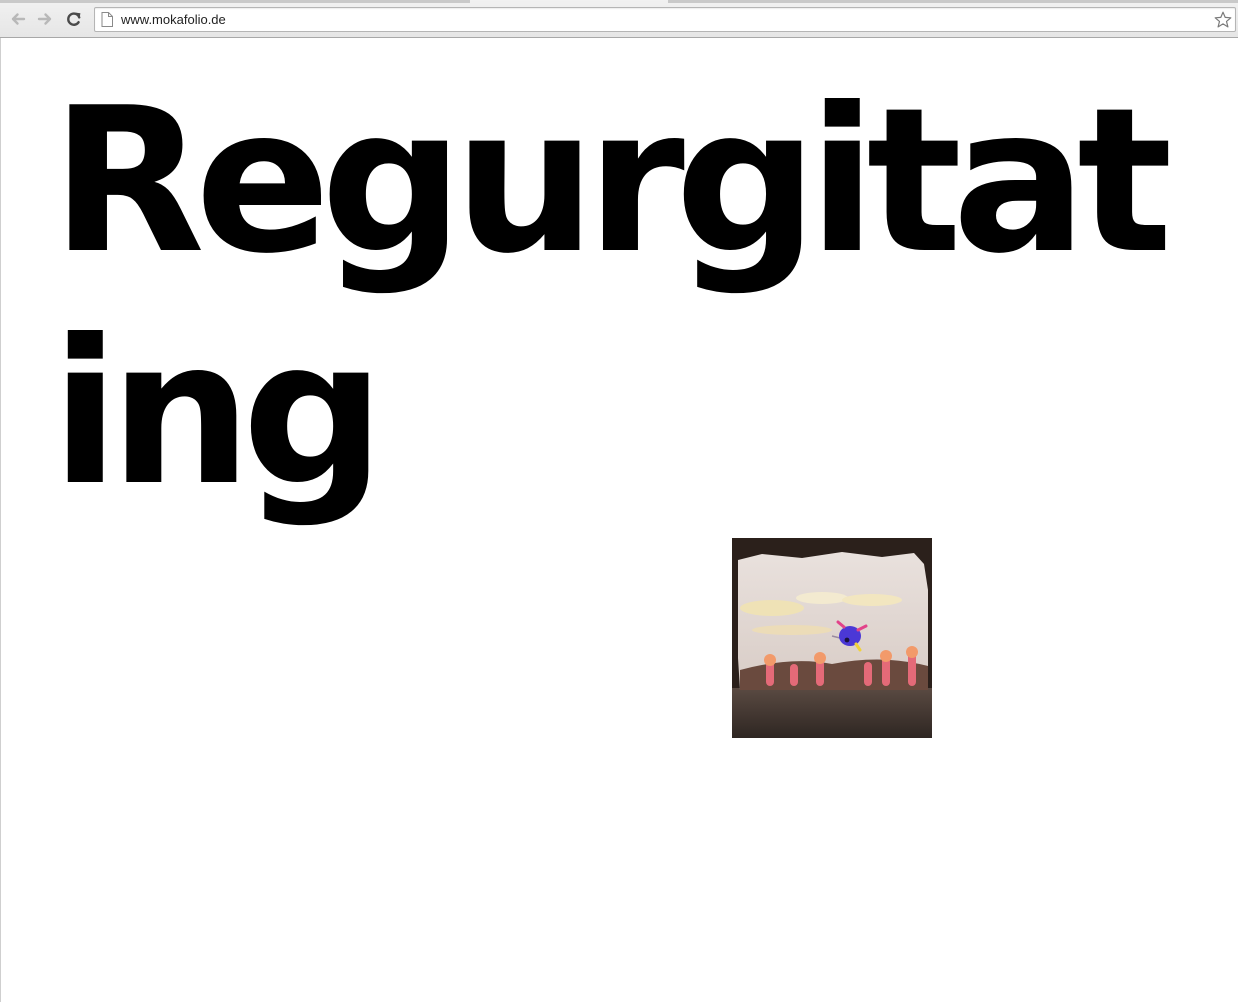 The image size is (1238, 1002). I want to click on project-thumbnail, so click(832, 638).